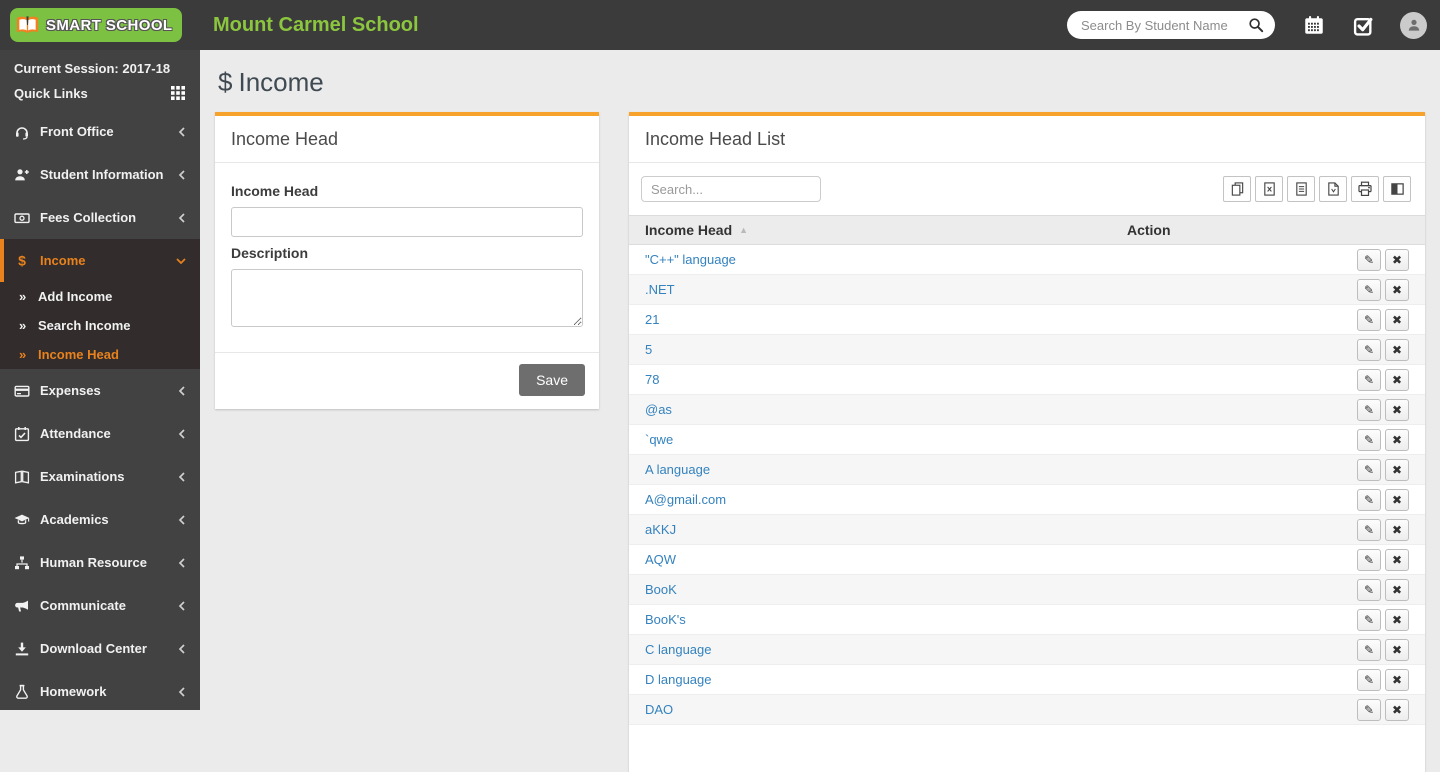  What do you see at coordinates (665, 619) in the screenshot?
I see `income-head-link: BooK's` at bounding box center [665, 619].